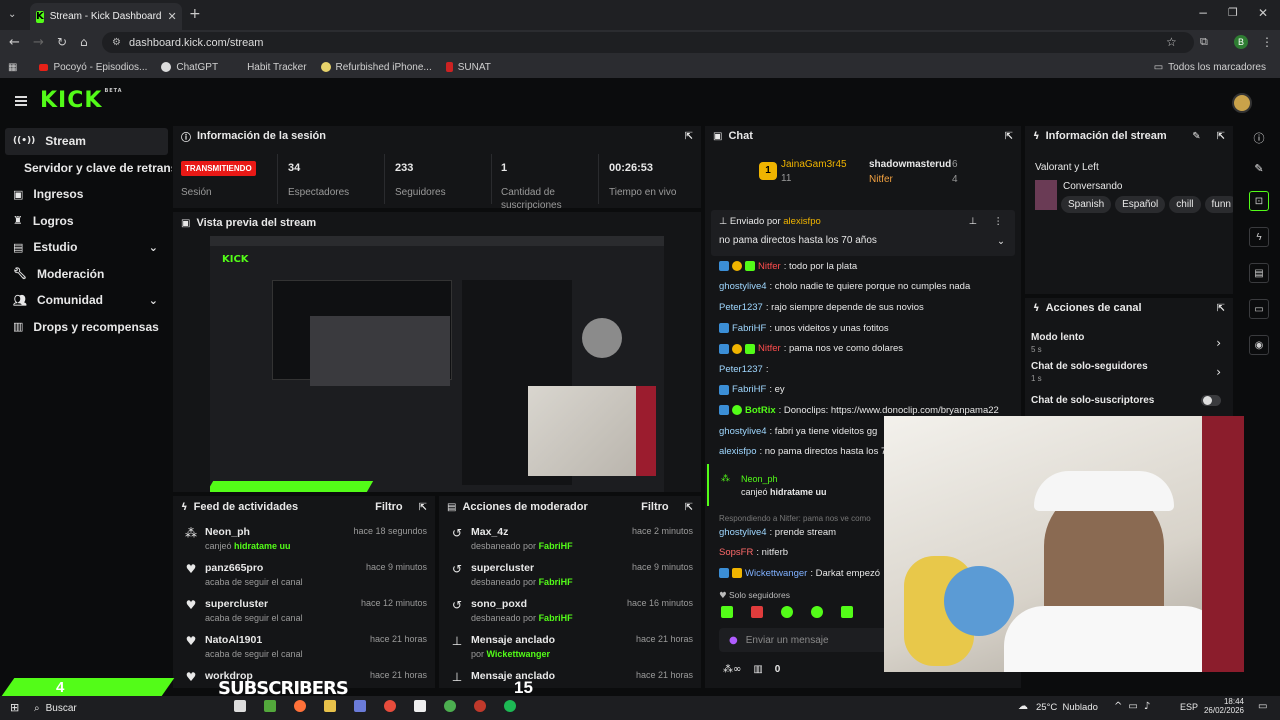 This screenshot has width=1280, height=720. I want to click on maximize-icon: ❐, so click(1233, 12).